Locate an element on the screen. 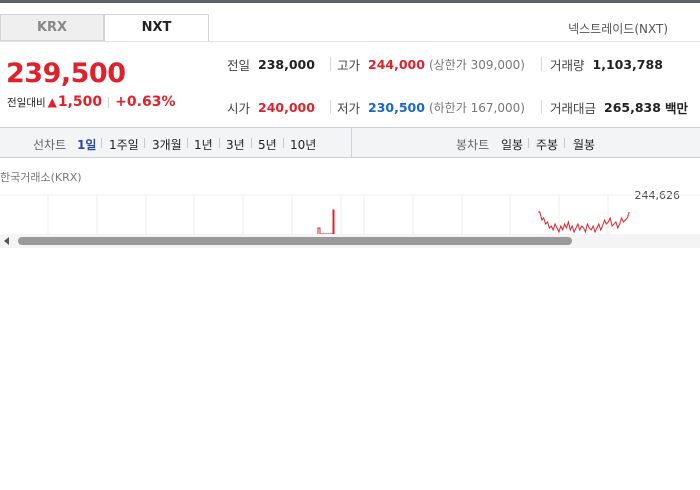 This screenshot has height=490, width=700. exchange-label: 넥스트레이드(NXT) is located at coordinates (618, 29).